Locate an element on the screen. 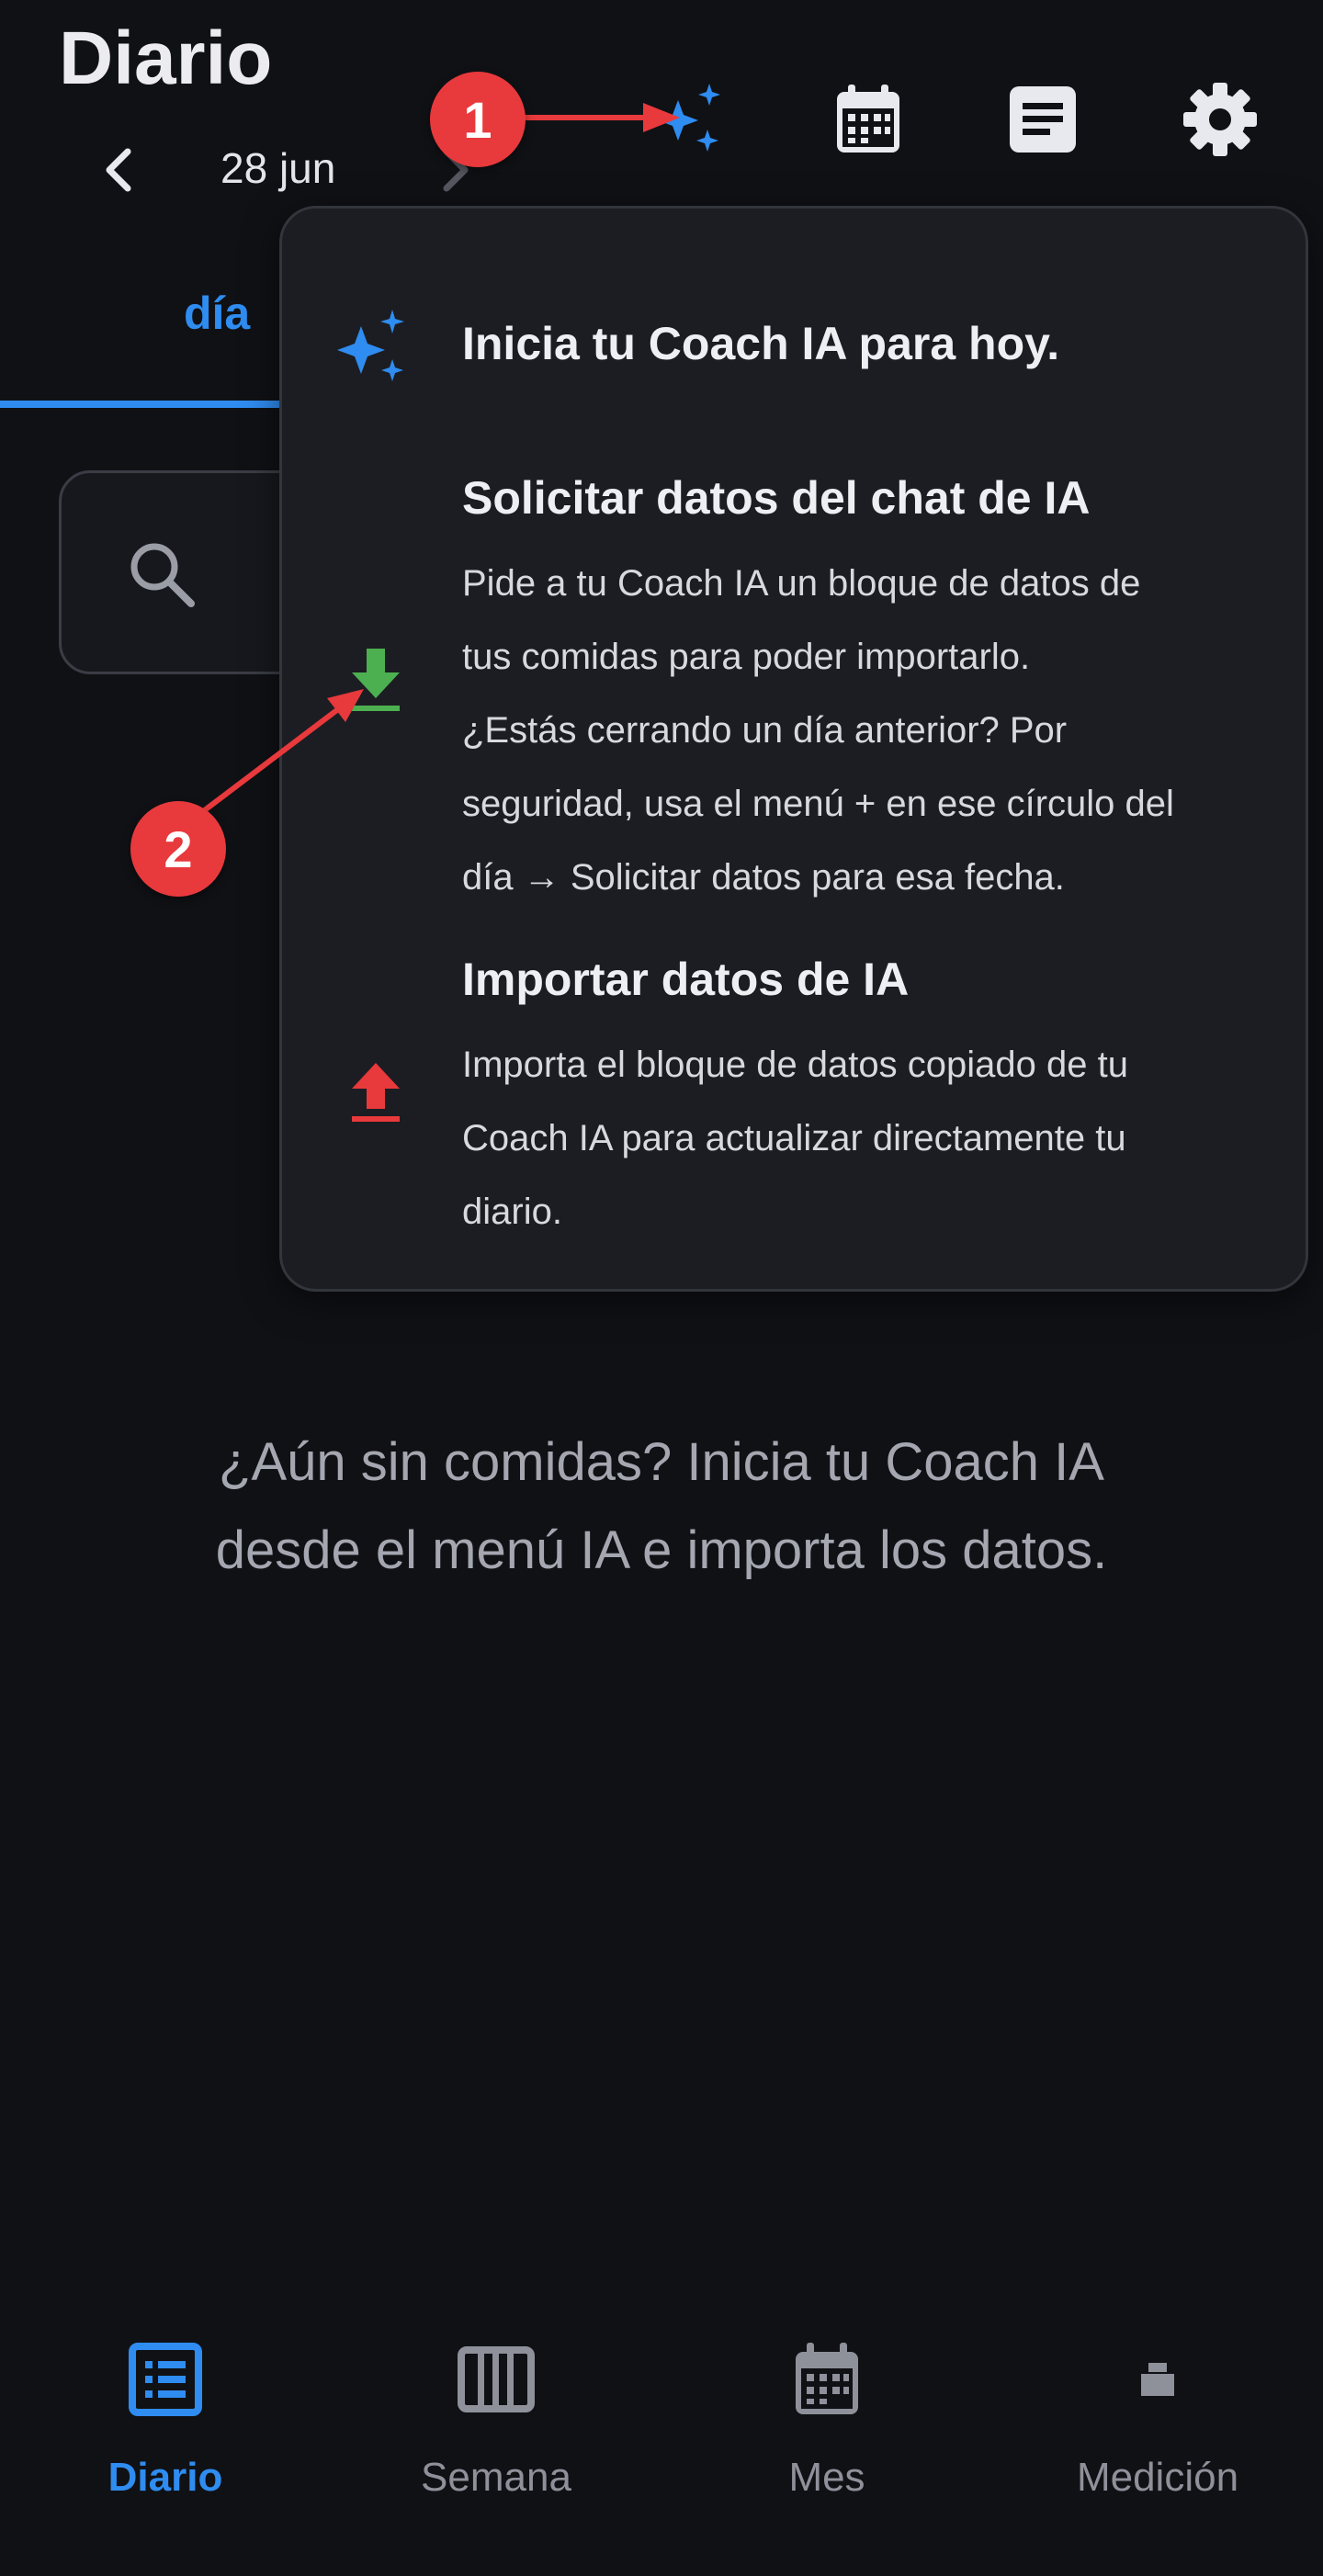 The height and width of the screenshot is (2576, 1323). calendar-icon is located at coordinates (868, 119).